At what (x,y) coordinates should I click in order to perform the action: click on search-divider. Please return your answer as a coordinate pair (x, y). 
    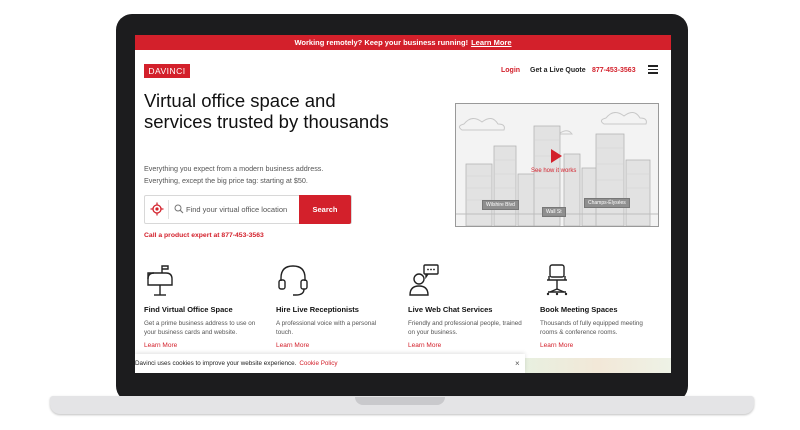
    Looking at the image, I should click on (168, 209).